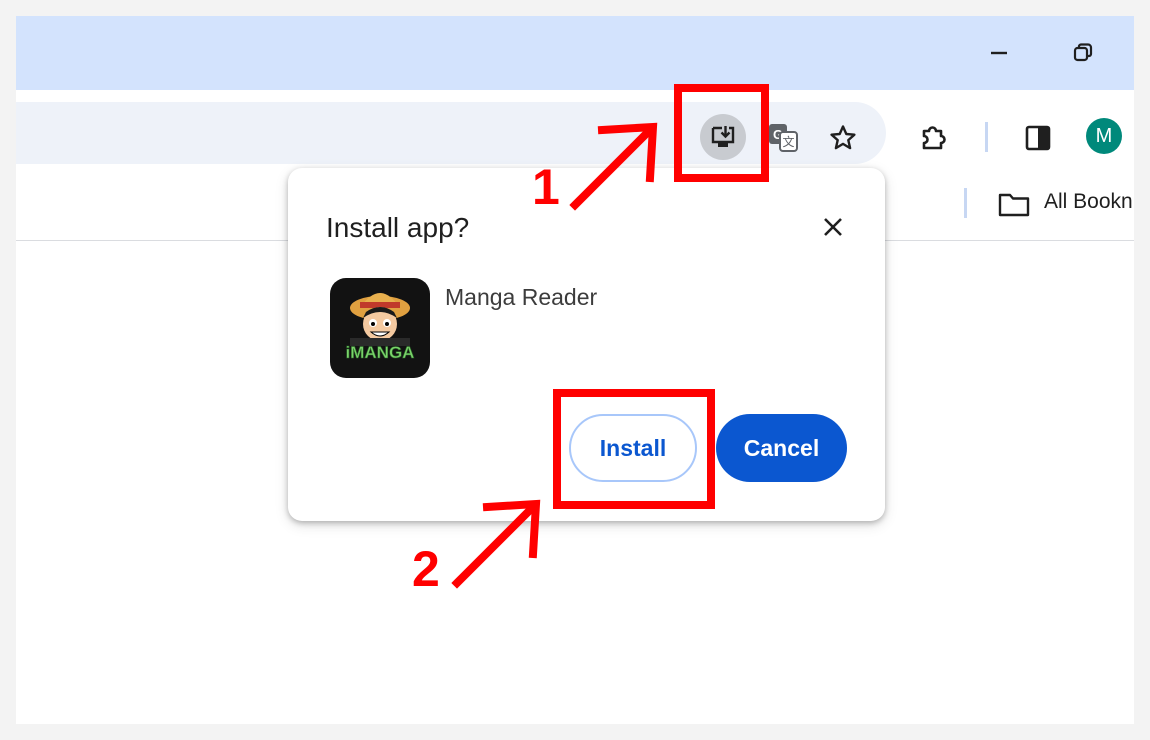 The image size is (1150, 740). I want to click on annotation-arrows, so click(554, 355).